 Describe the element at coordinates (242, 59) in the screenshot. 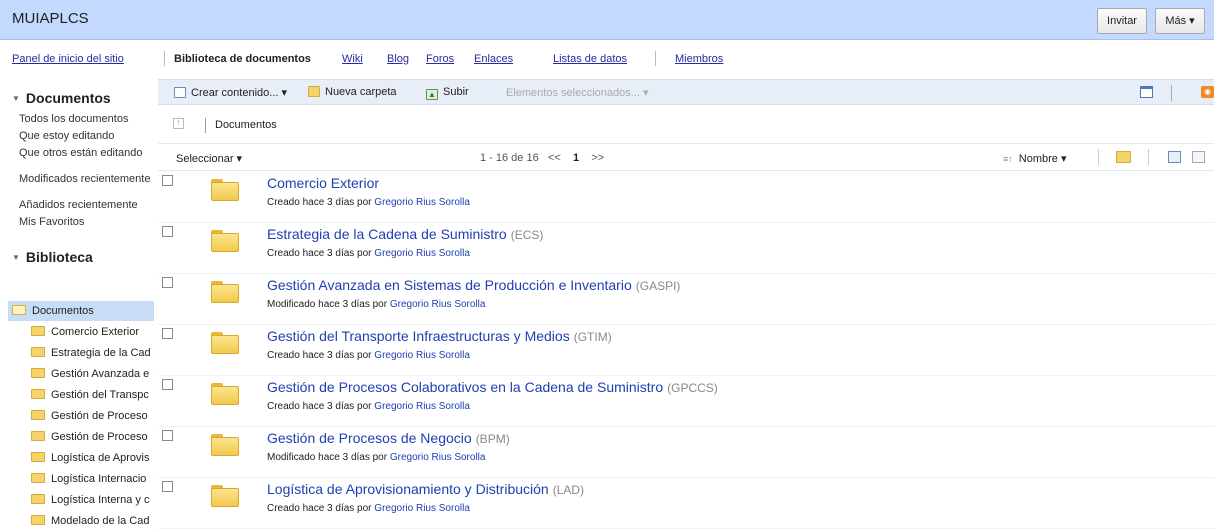

I see `nav-document-library: Biblioteca de documentos` at that location.